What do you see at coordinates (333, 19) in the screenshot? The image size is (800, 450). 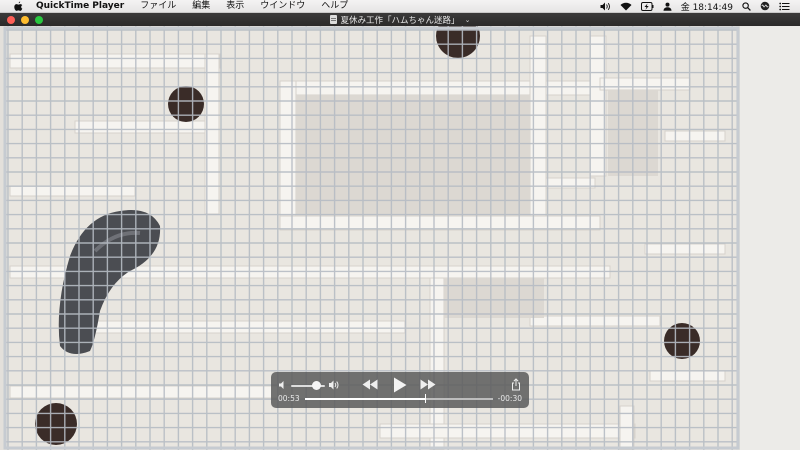 I see `document-icon` at bounding box center [333, 19].